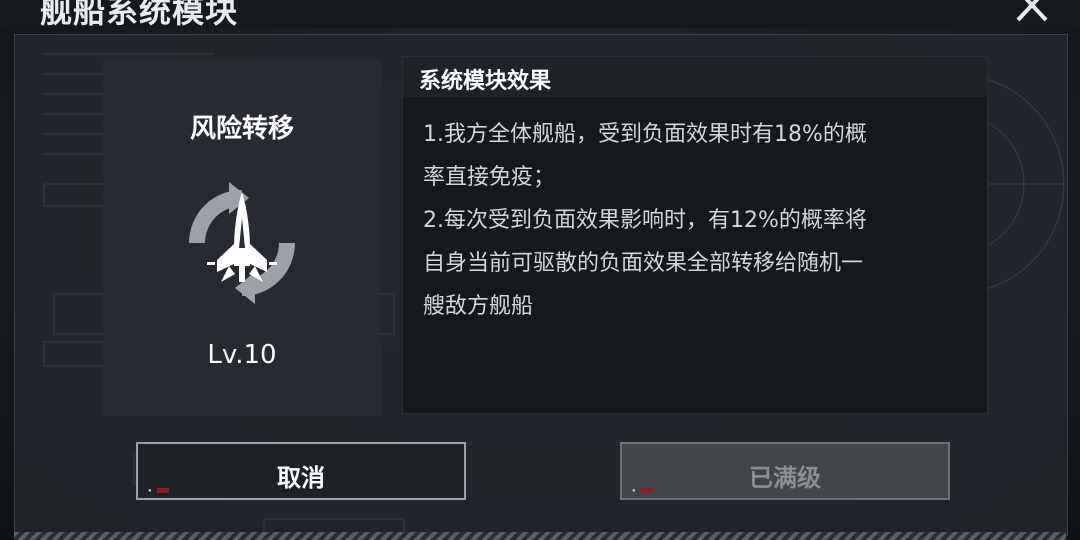 The width and height of the screenshot is (1080, 540). I want to click on effect-title: 系统模块效果, so click(485, 81).